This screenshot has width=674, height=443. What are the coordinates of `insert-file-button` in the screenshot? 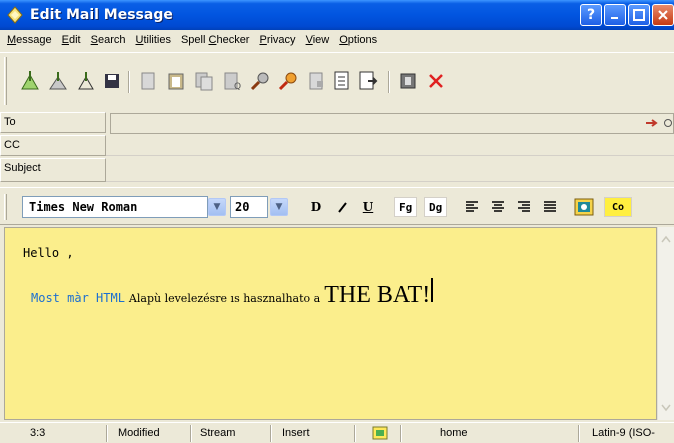 It's located at (342, 81).